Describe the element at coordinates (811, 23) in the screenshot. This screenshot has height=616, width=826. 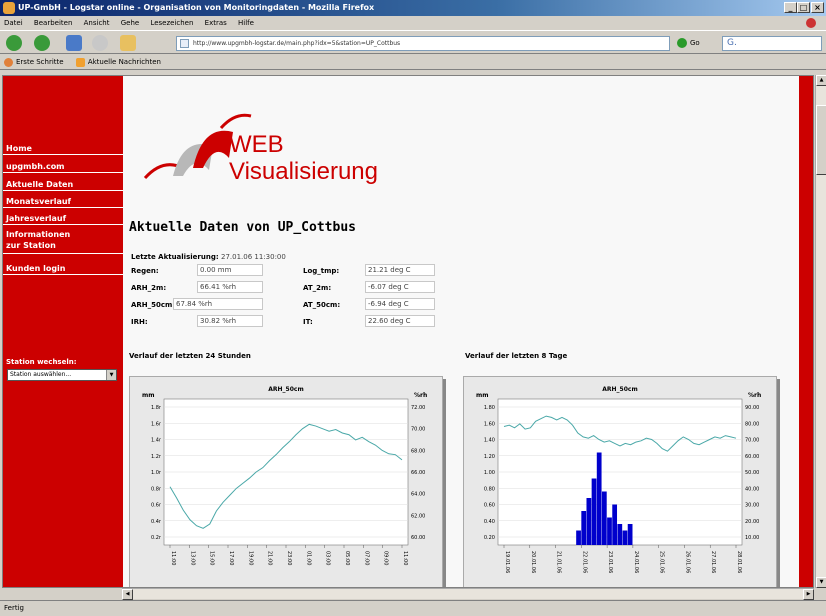
I see `throbber-icon` at that location.